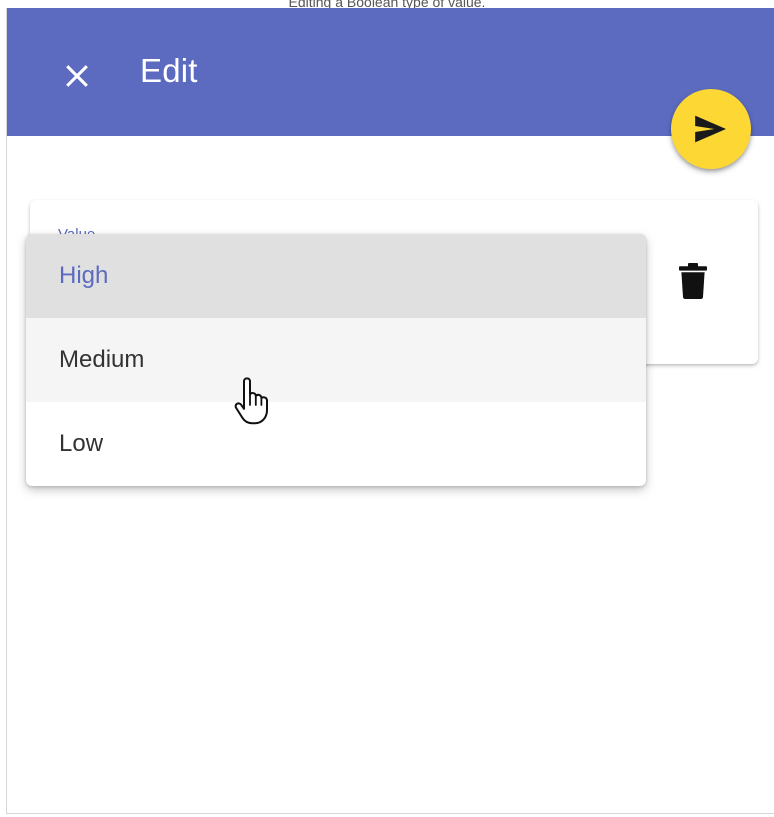 This screenshot has width=774, height=817. What do you see at coordinates (102, 359) in the screenshot?
I see `menu-option-label: Medium` at bounding box center [102, 359].